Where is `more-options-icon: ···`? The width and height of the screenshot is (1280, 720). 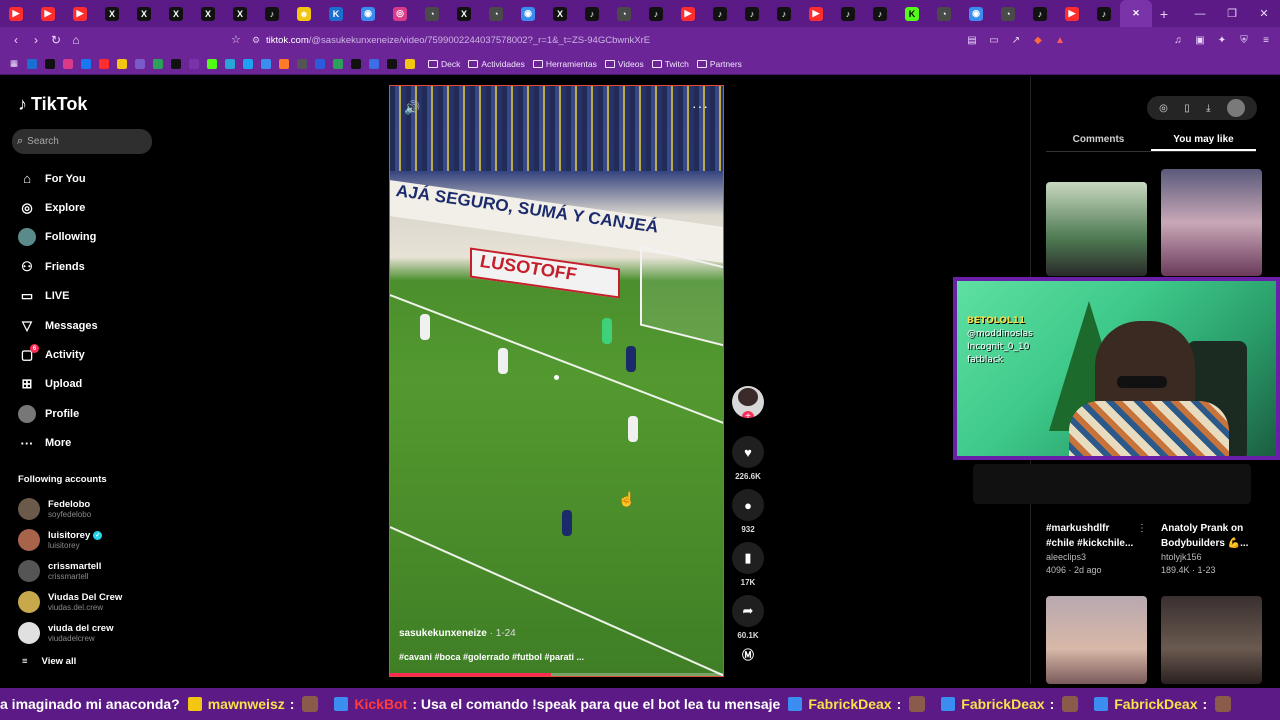
more-options-icon: ··· is located at coordinates (700, 106).